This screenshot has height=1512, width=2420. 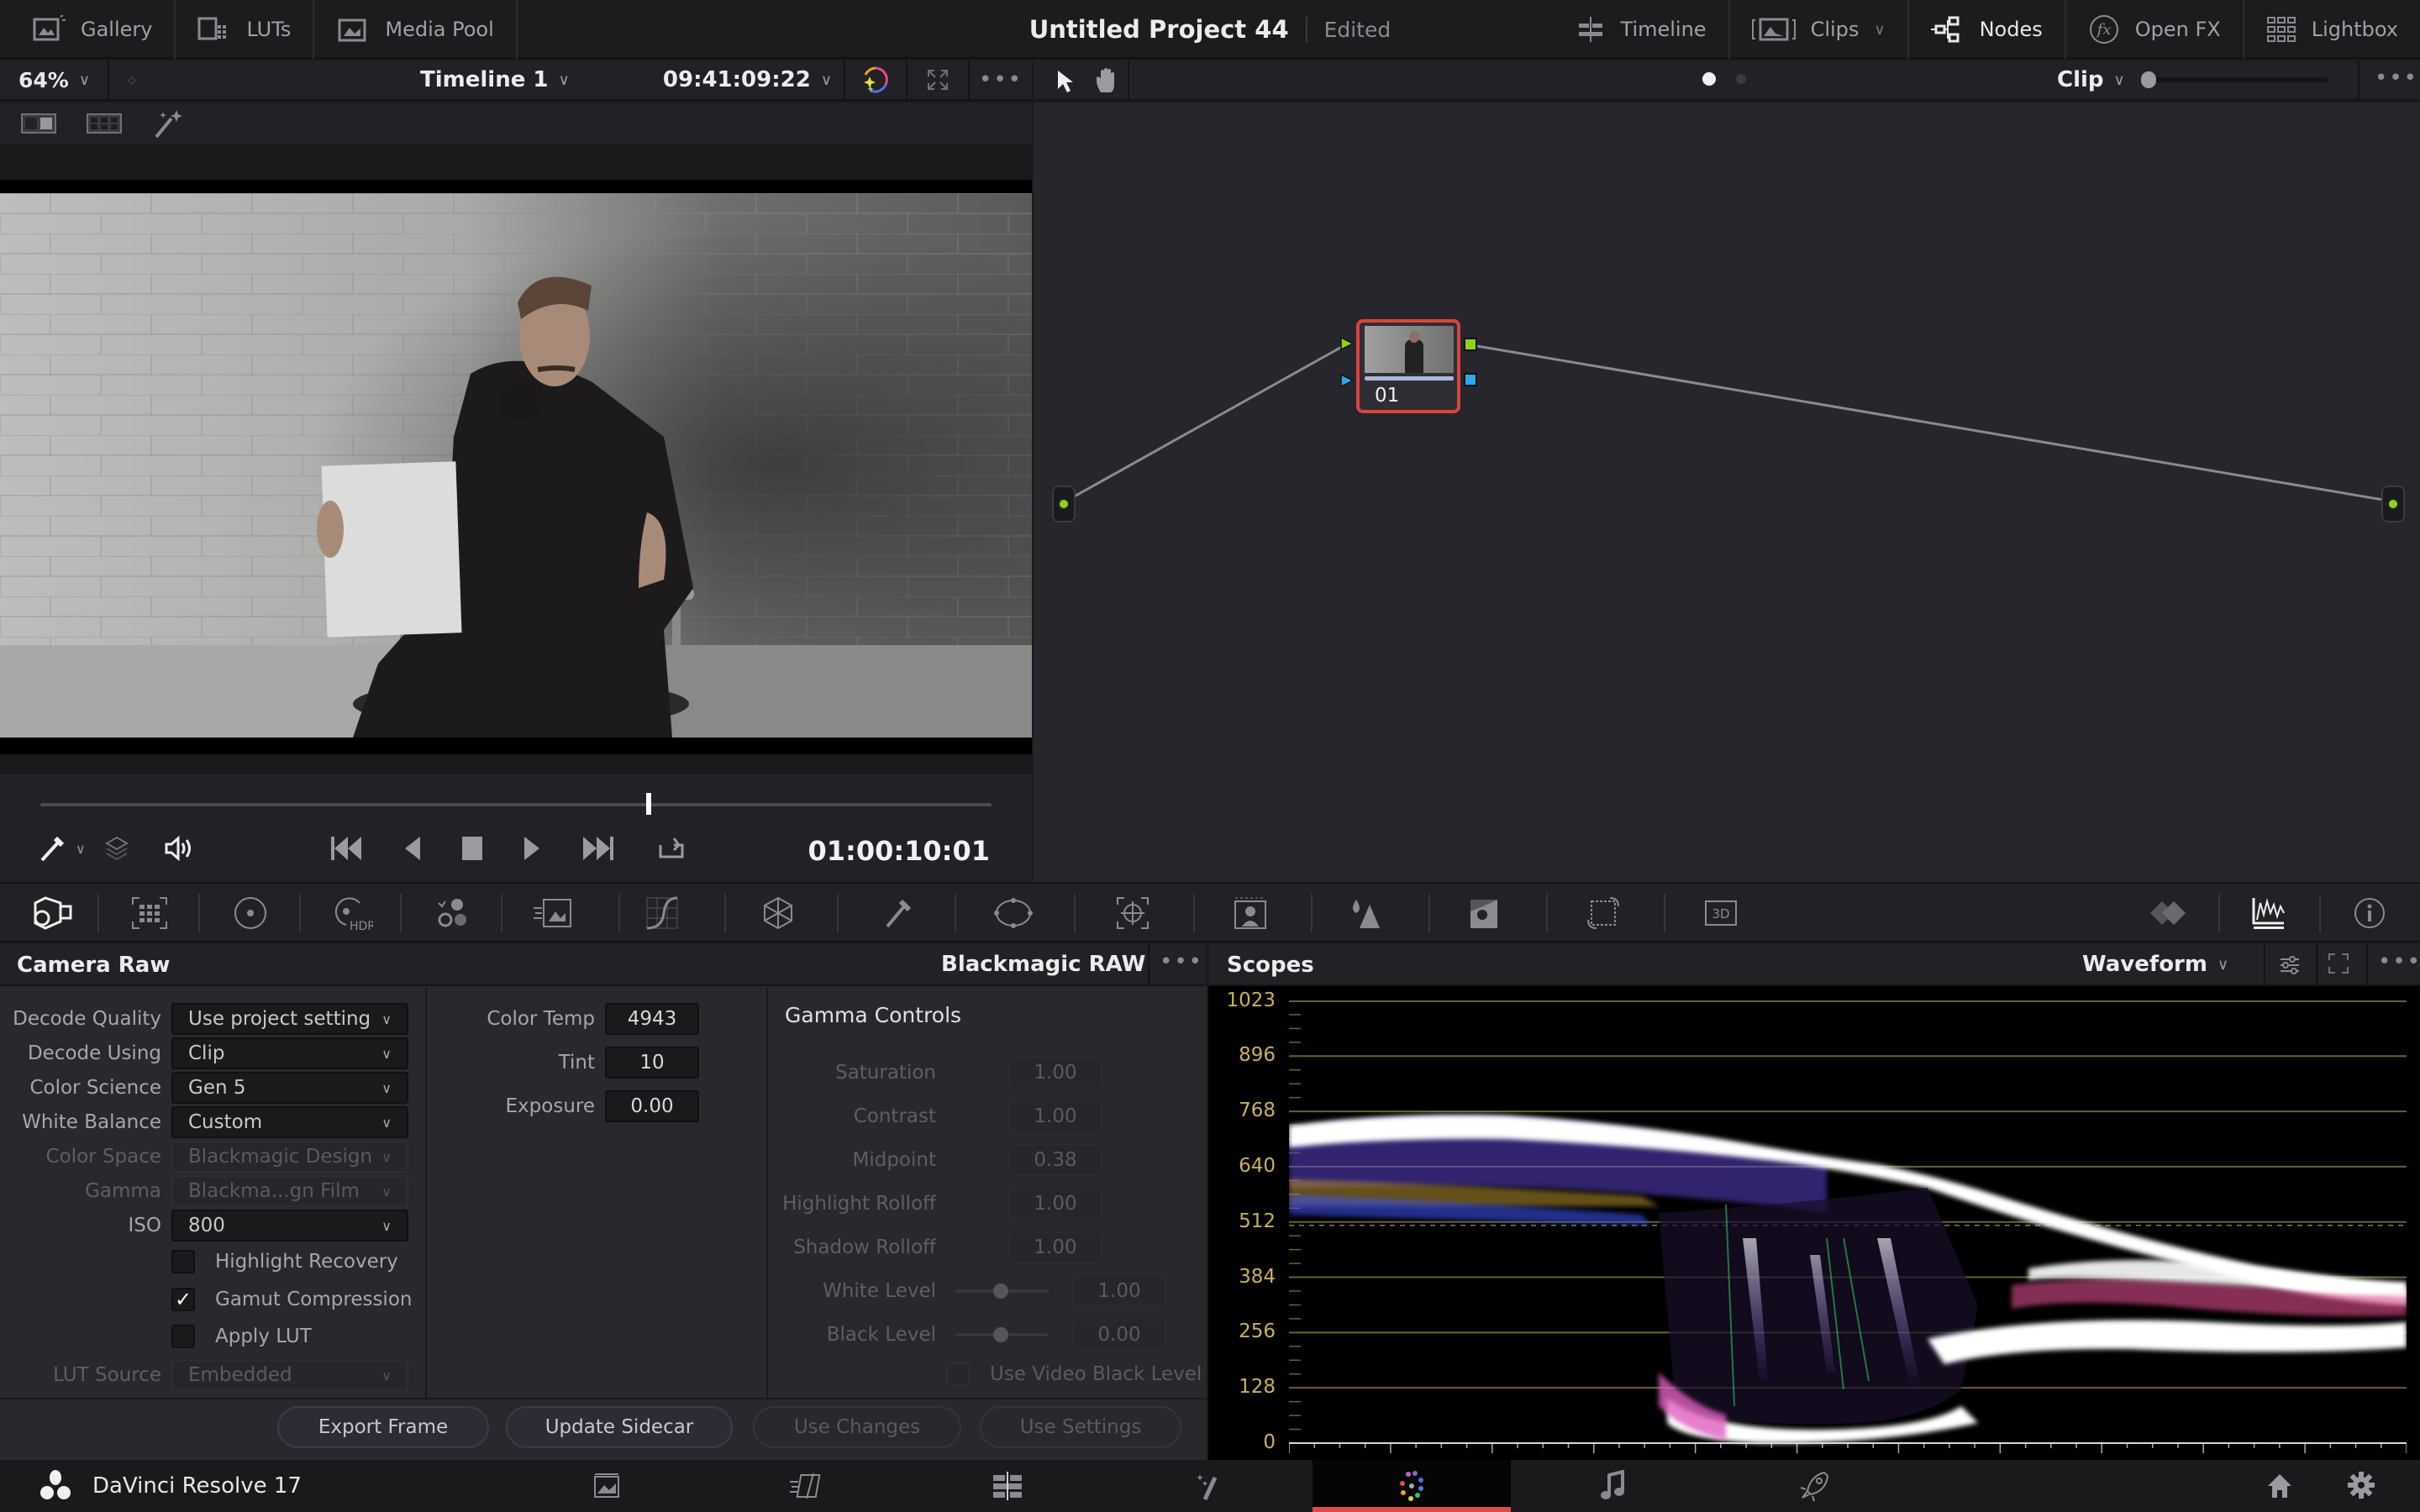 What do you see at coordinates (179, 848) in the screenshot?
I see `speaker-icon` at bounding box center [179, 848].